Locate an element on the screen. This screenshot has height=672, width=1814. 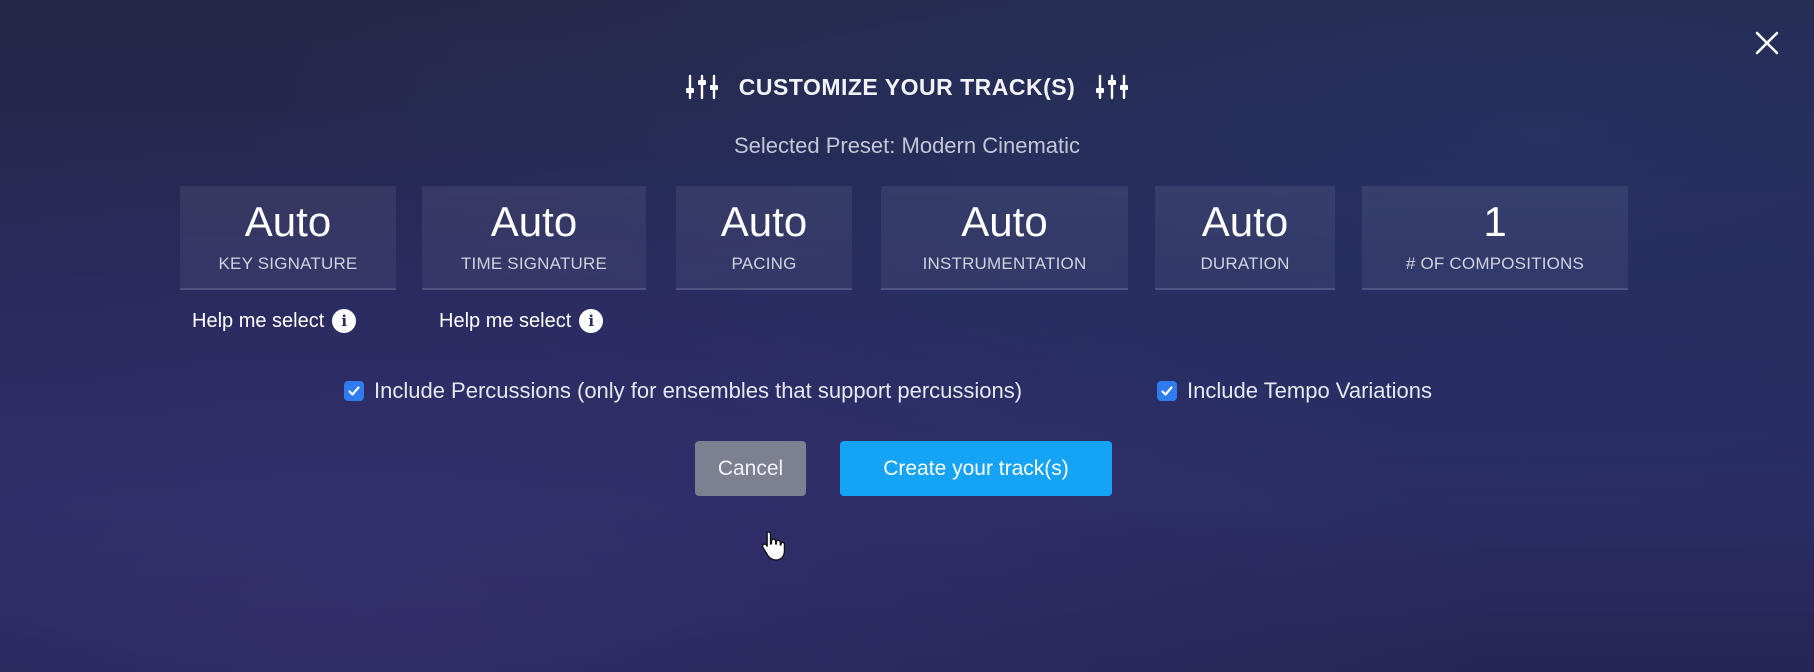
compositions-value: 1 is located at coordinates (1495, 221).